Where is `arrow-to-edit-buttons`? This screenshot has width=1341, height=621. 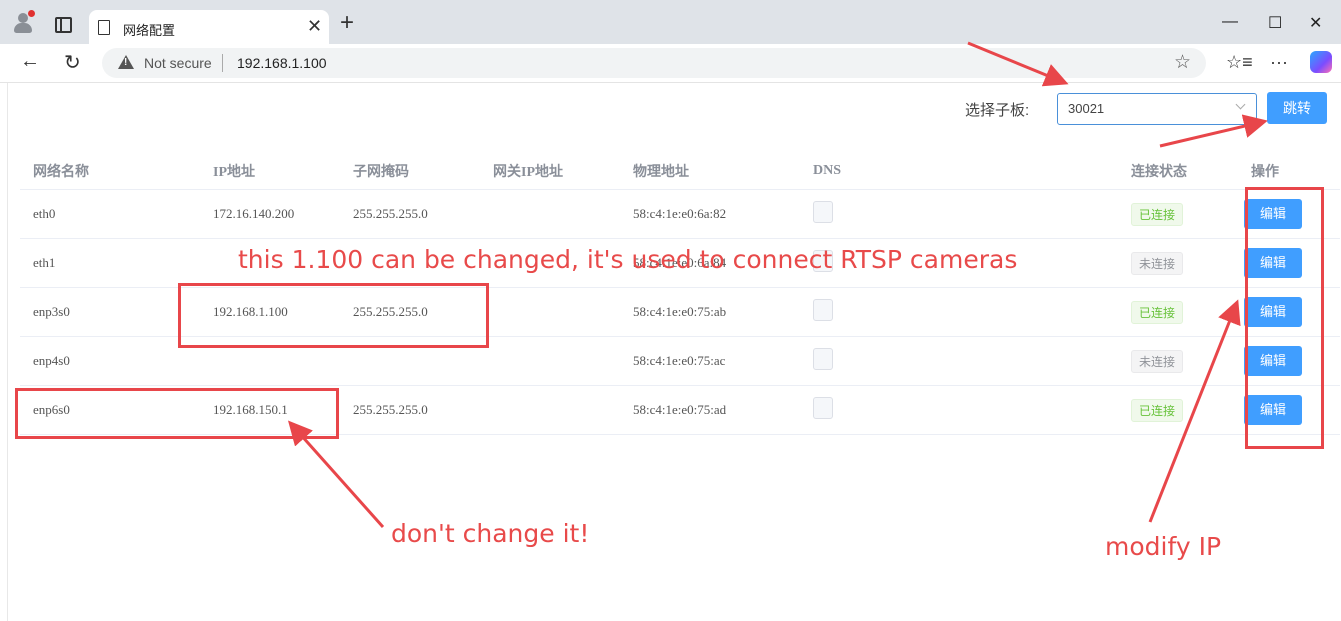
arrow-to-edit-buttons is located at coordinates (1194, 411).